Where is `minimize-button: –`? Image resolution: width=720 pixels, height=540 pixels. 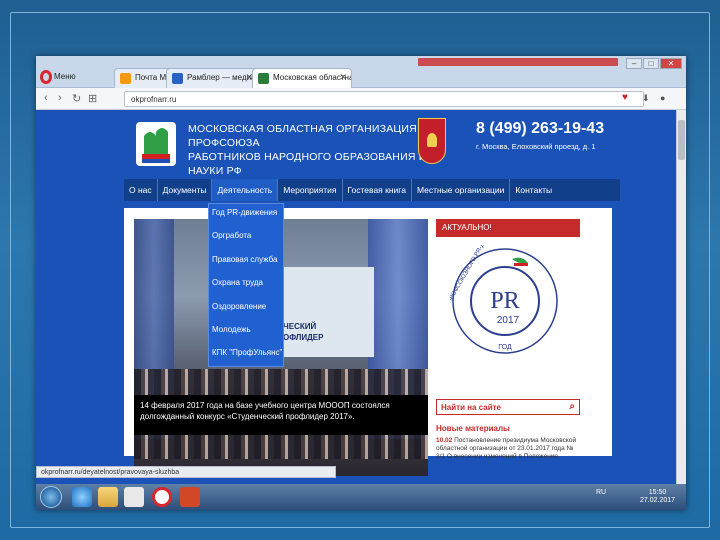
minimize-button: – is located at coordinates (634, 63).